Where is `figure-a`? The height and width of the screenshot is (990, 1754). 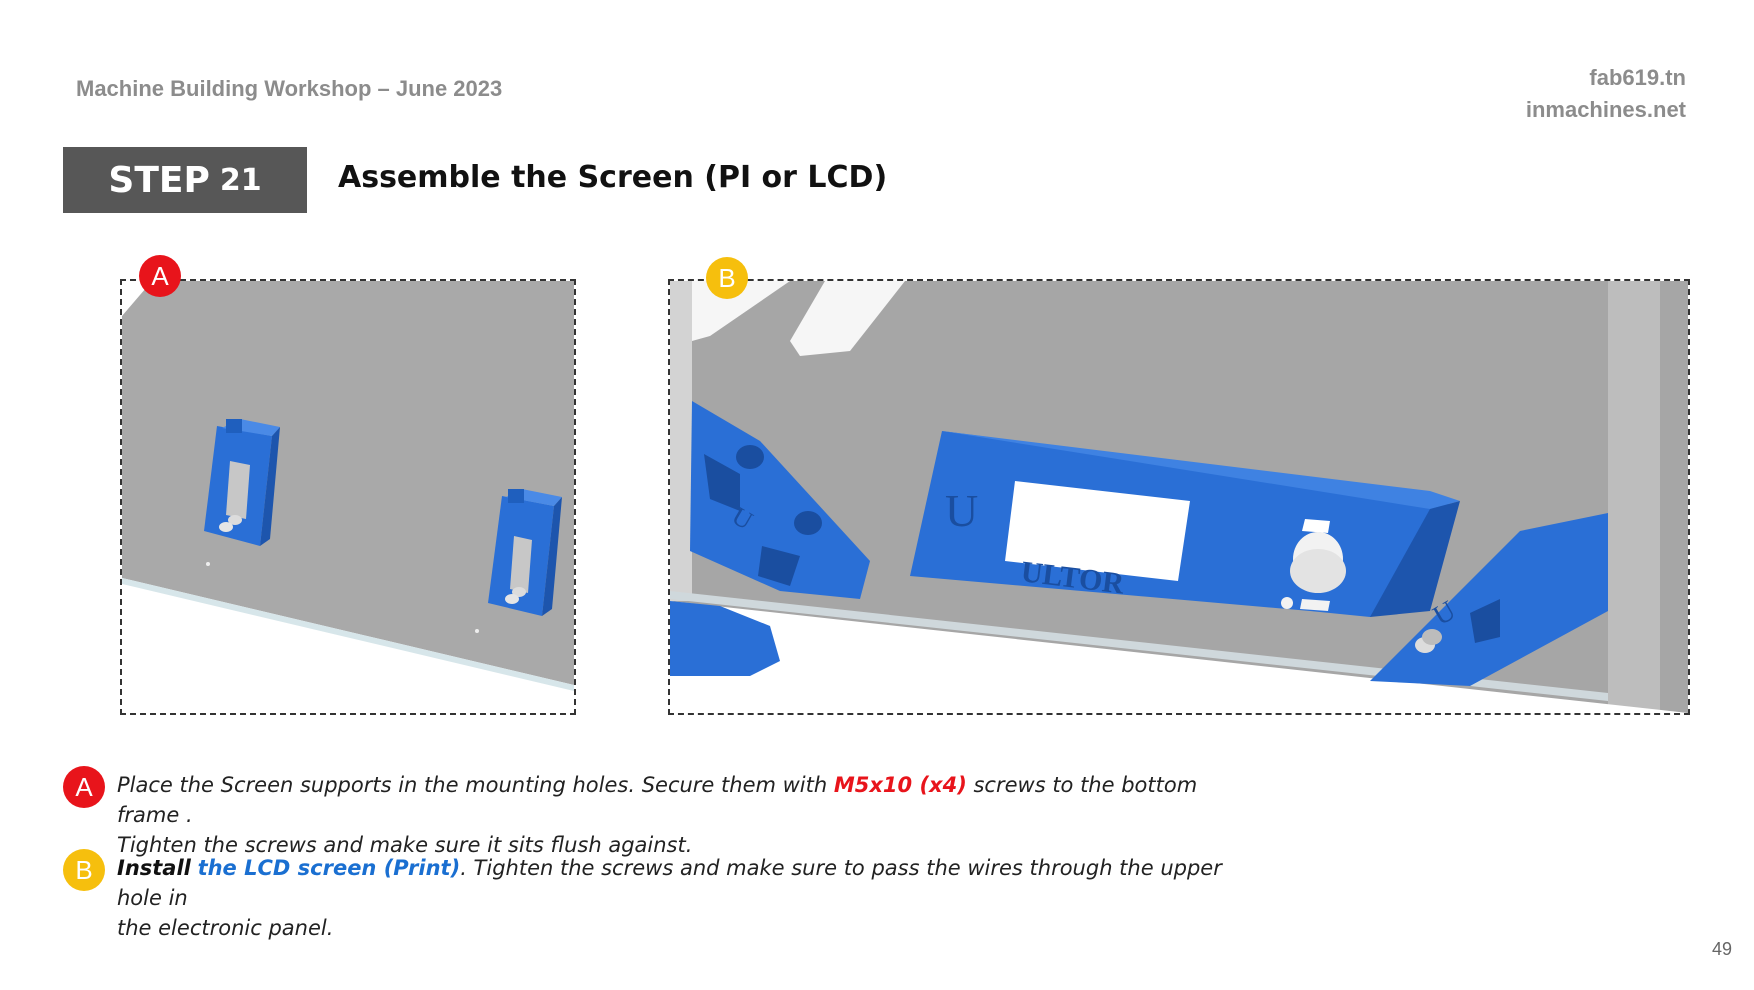 figure-a is located at coordinates (348, 497).